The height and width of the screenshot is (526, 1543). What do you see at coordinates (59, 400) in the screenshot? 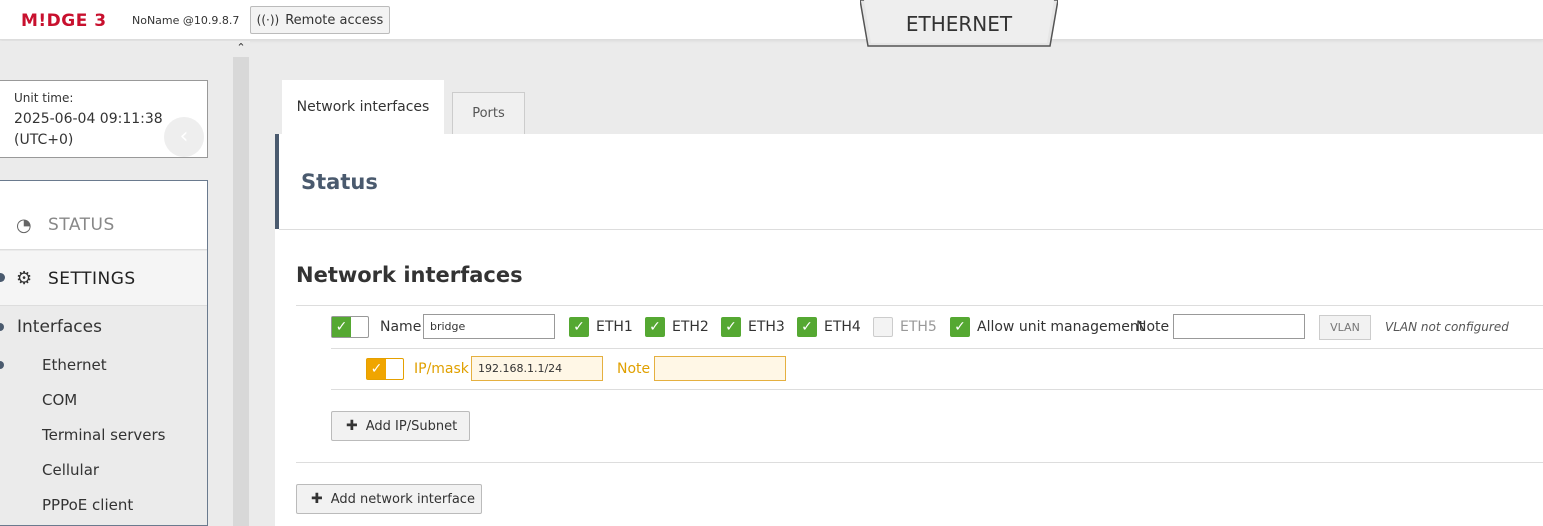
I see `sidebar-item-com: COM` at bounding box center [59, 400].